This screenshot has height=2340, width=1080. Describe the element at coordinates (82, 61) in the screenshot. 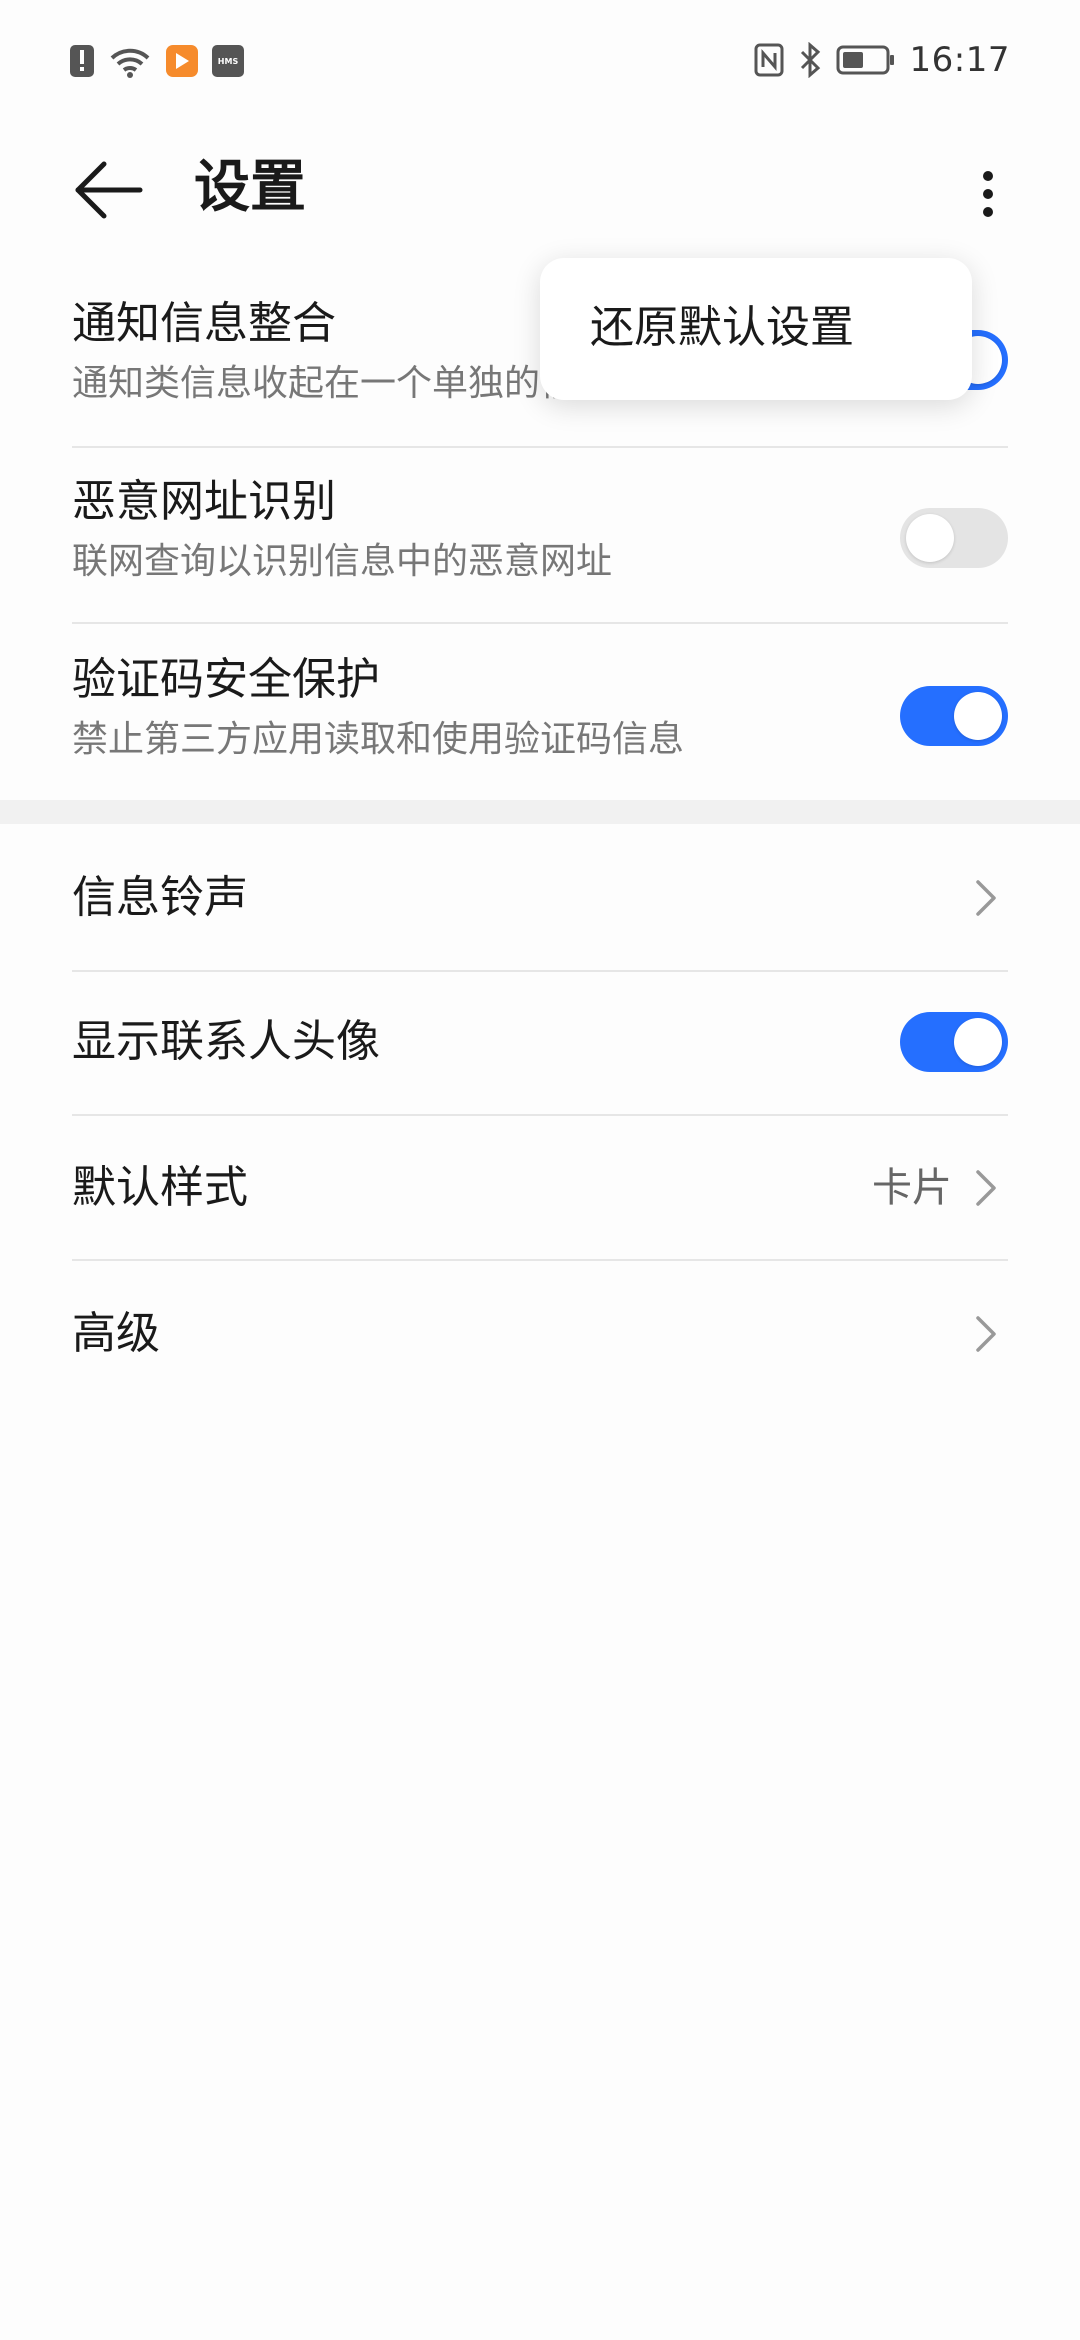

I see `alert-icon` at that location.